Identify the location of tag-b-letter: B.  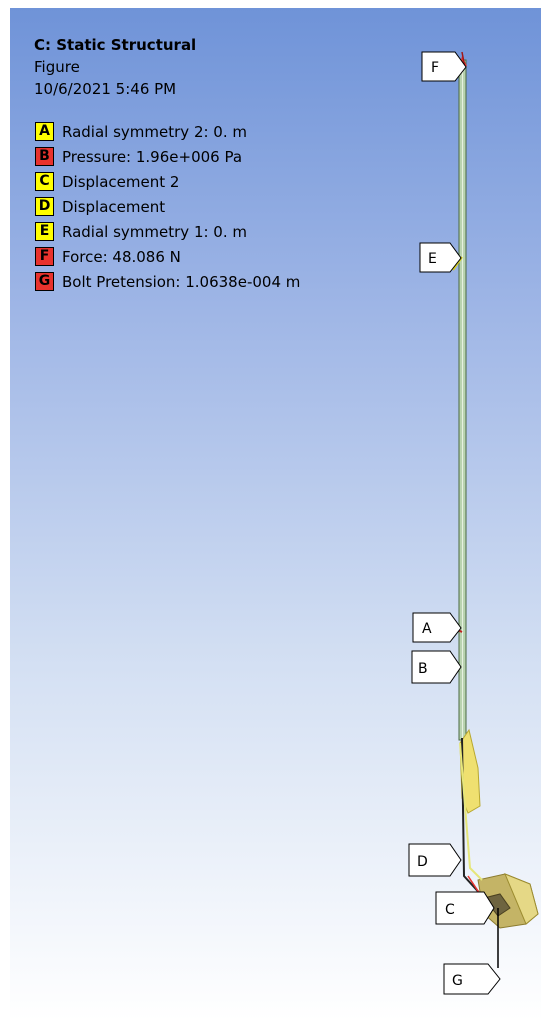
(423, 669).